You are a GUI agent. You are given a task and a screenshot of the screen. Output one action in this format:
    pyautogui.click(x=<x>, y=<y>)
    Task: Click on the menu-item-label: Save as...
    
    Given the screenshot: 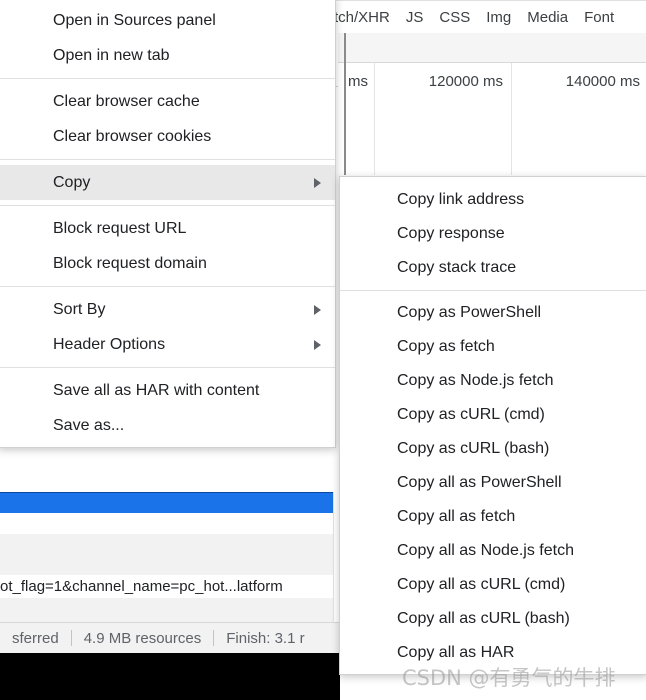 What is the action you would take?
    pyautogui.click(x=89, y=425)
    